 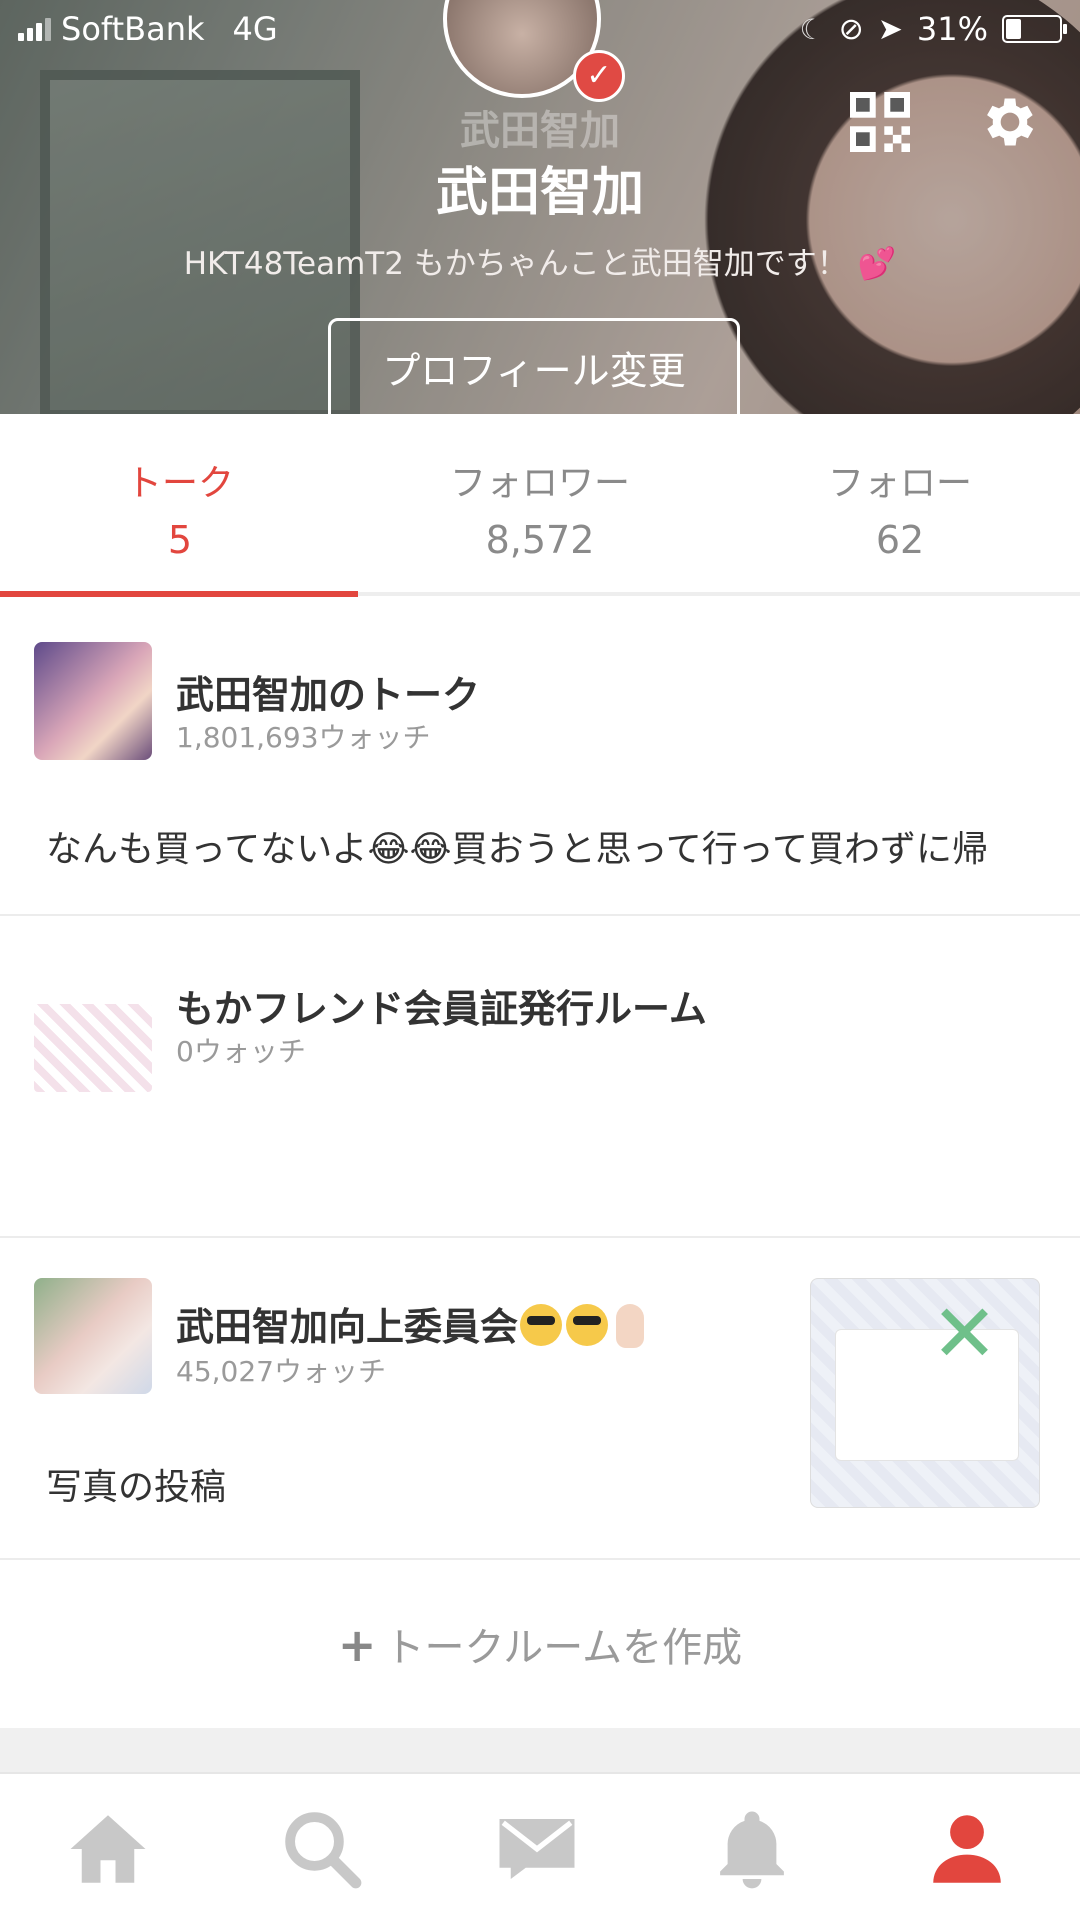 I want to click on hearts-icon: 💕, so click(x=877, y=264).